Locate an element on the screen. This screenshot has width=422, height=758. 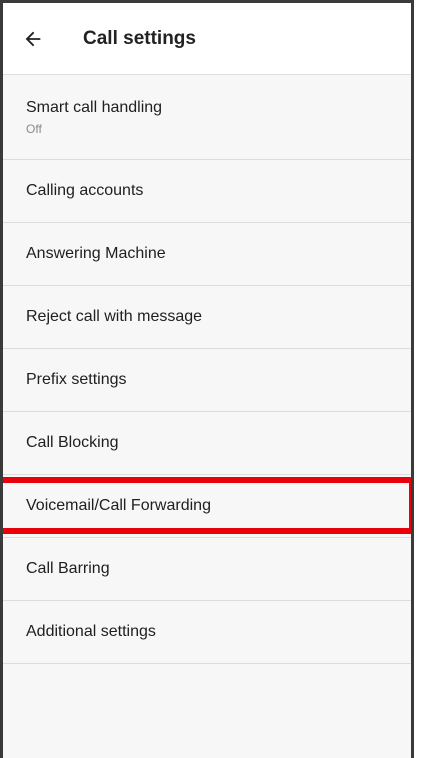
setting-additional-settings: Additional settings is located at coordinates (207, 632).